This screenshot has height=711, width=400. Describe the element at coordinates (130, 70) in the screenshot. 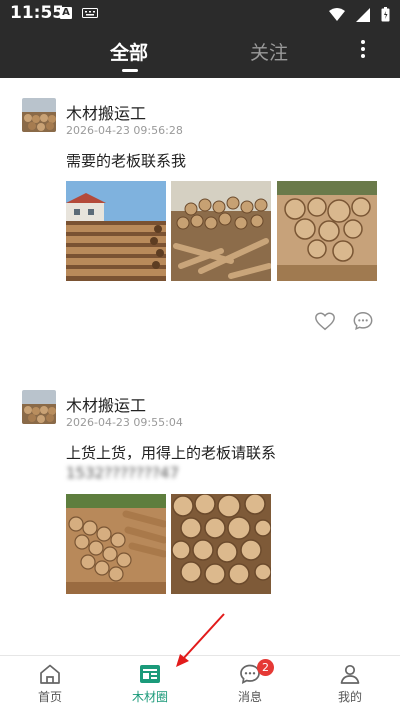

I see `active-tab-indicator` at that location.